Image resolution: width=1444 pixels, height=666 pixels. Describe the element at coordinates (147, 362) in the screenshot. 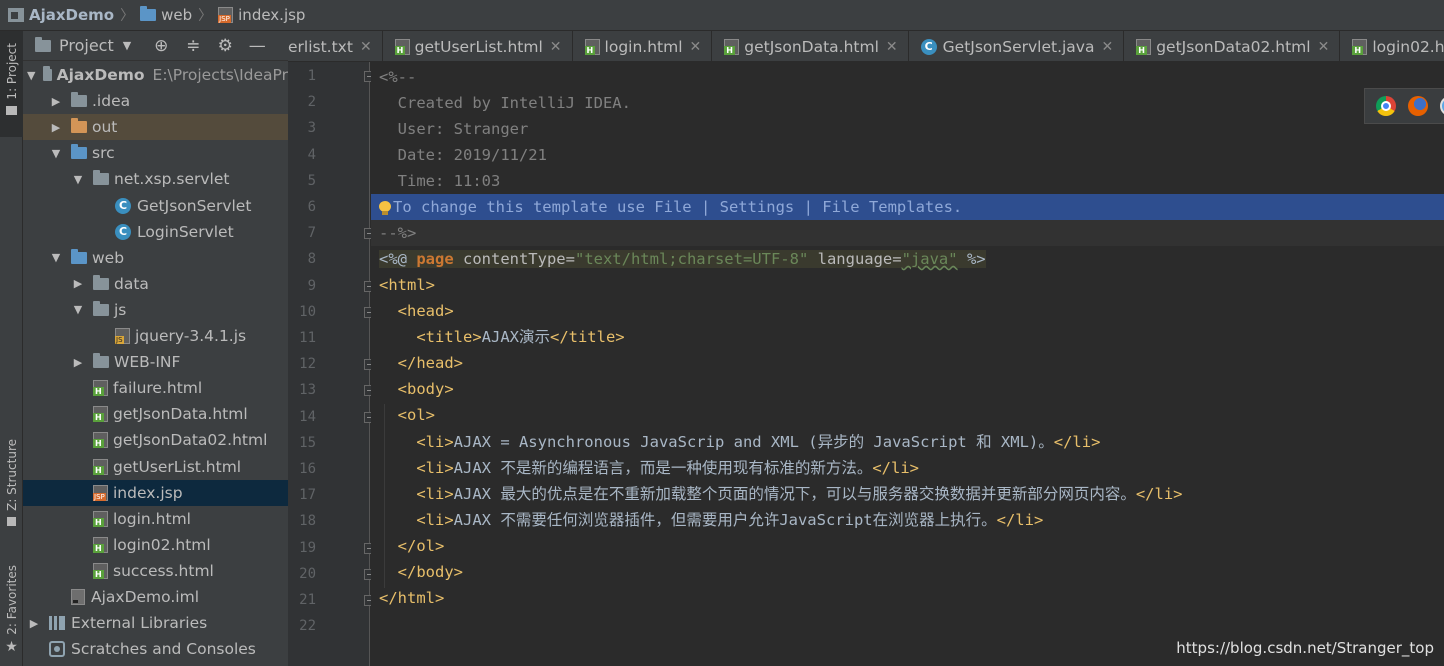

I see `tree-item-label: WEB-INF` at that location.